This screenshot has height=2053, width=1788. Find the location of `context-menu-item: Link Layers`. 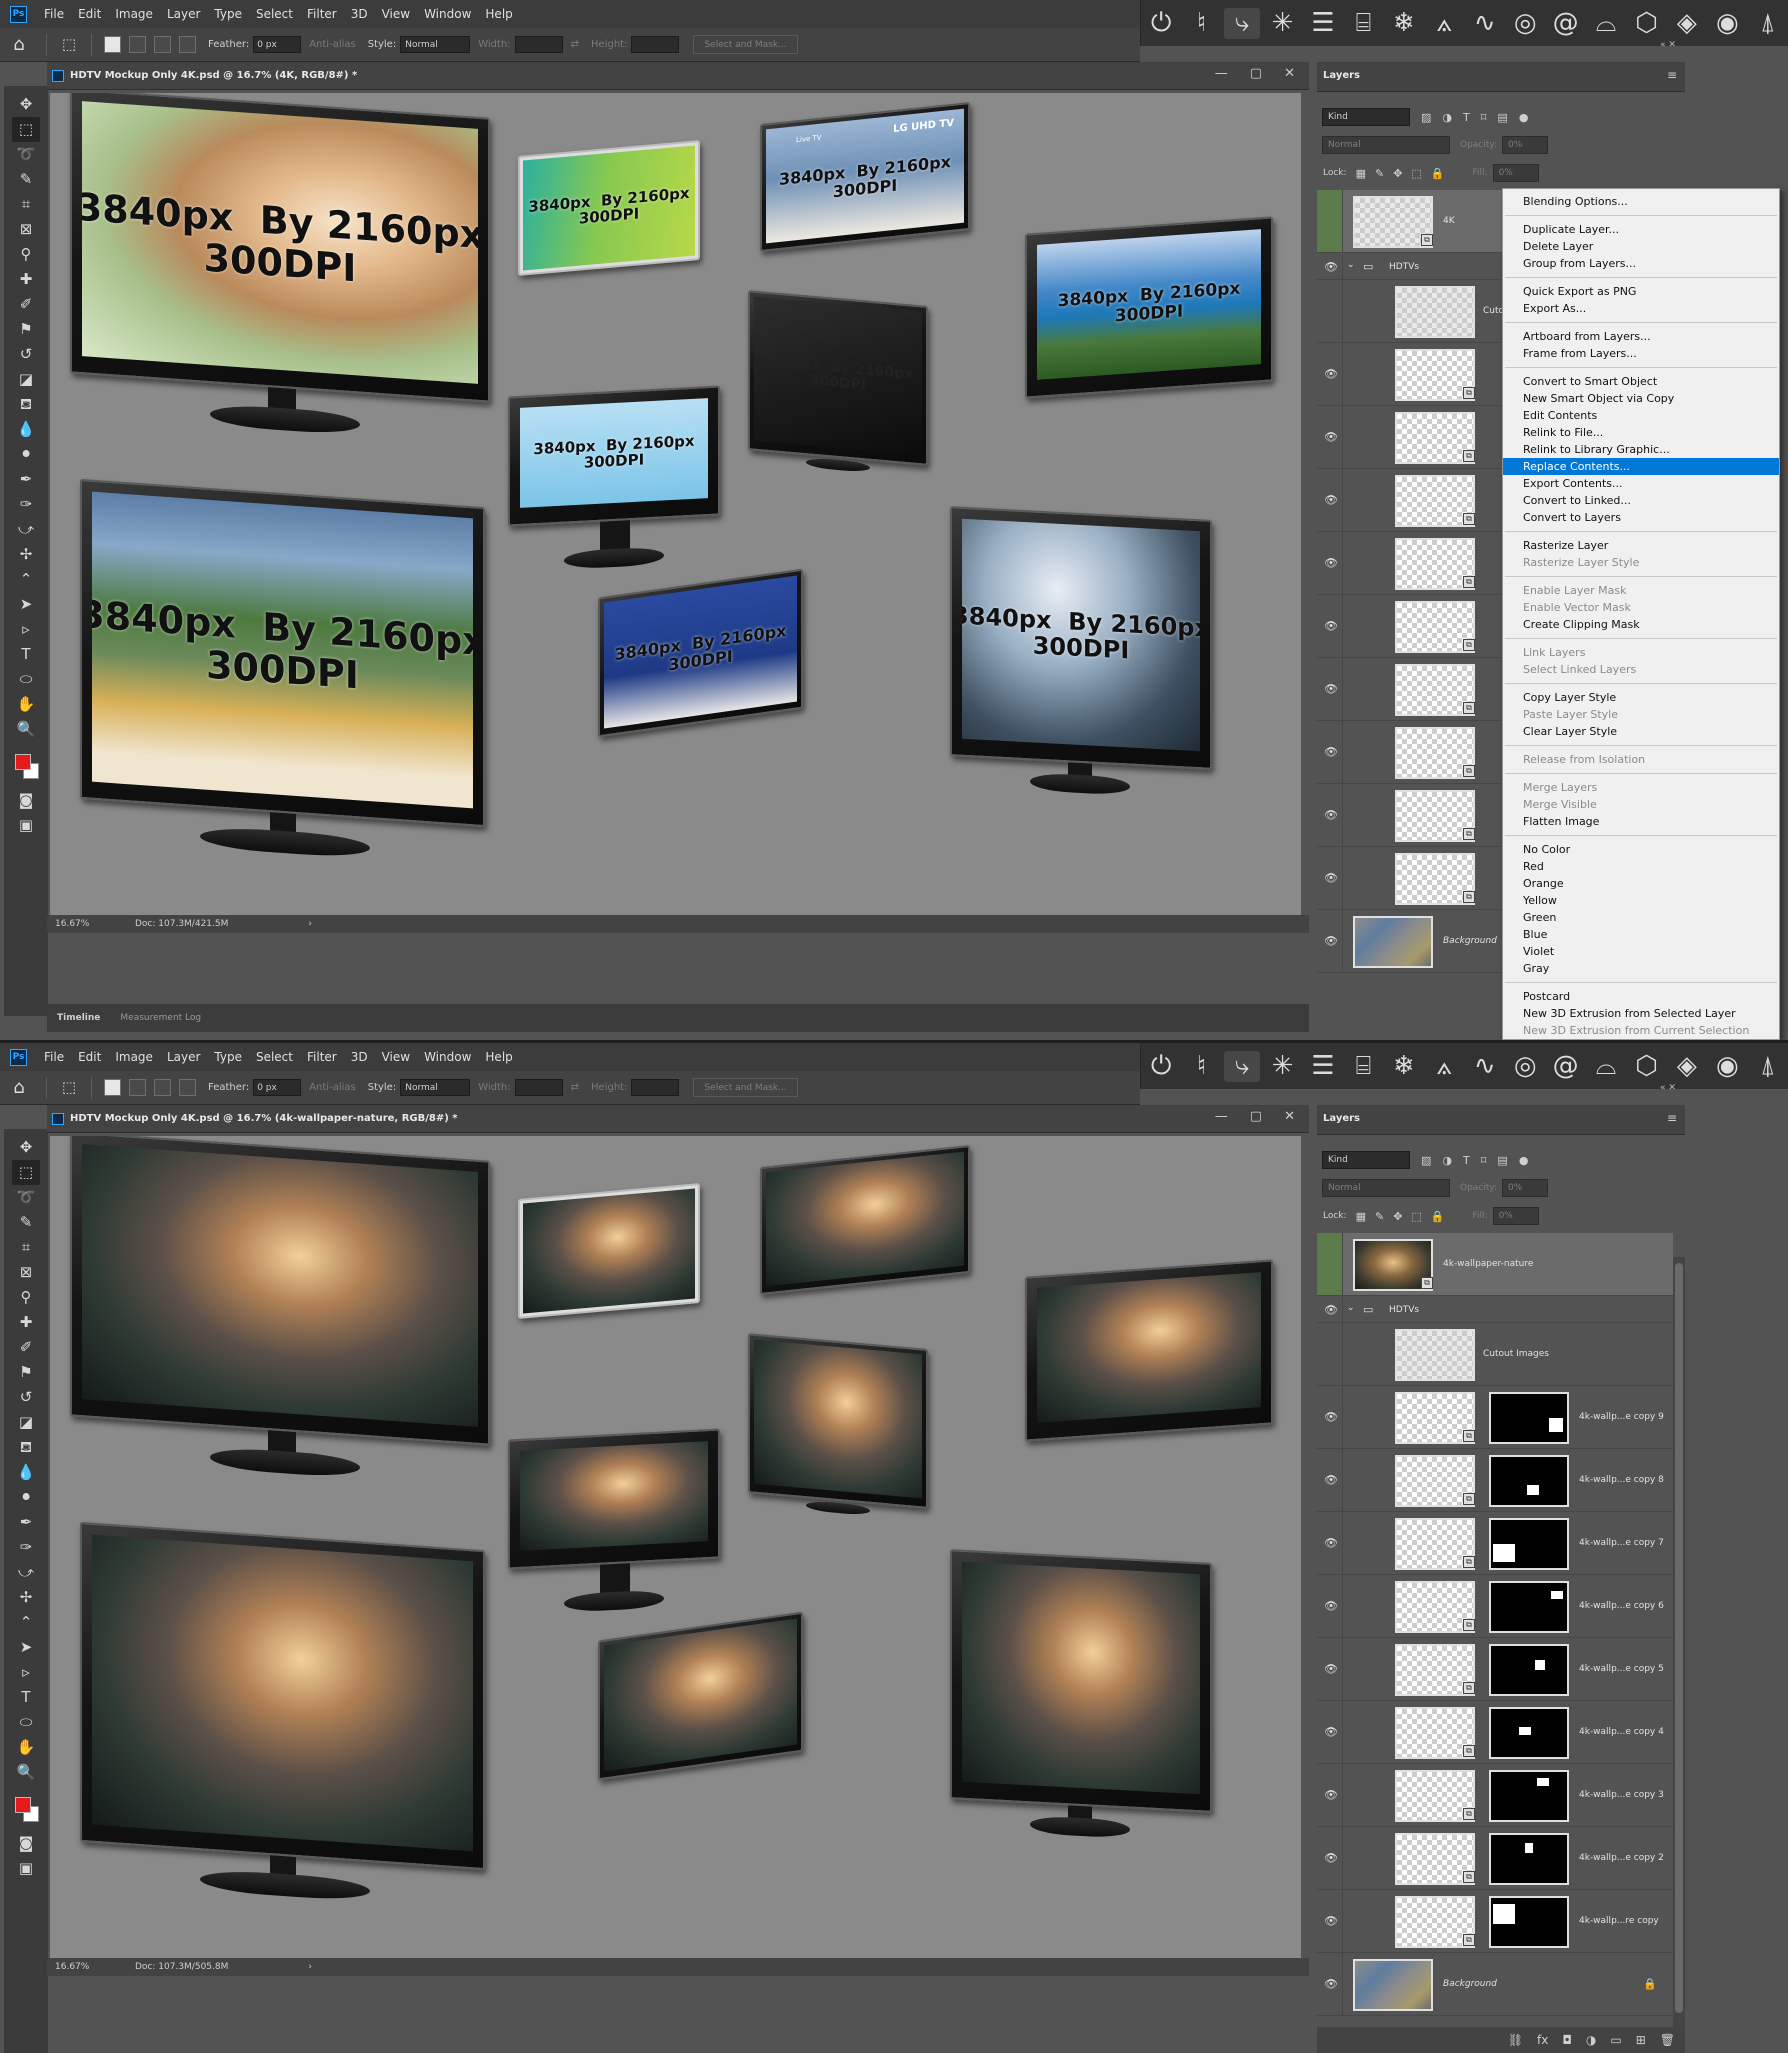

context-menu-item: Link Layers is located at coordinates (1641, 652).